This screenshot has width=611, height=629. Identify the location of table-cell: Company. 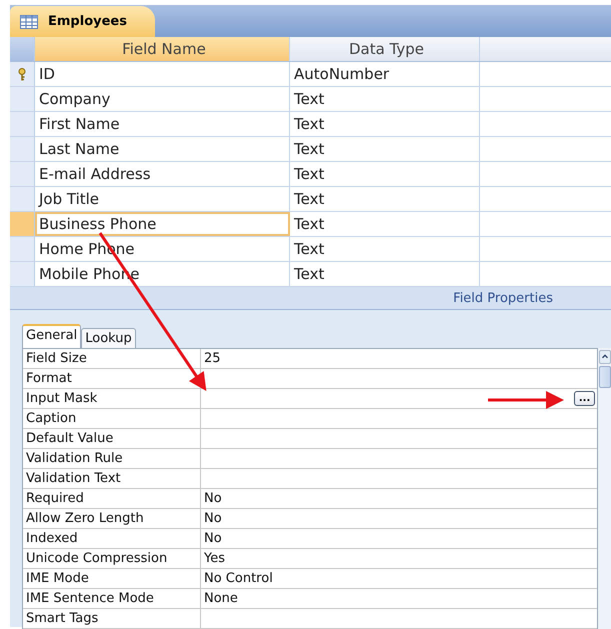
(162, 99).